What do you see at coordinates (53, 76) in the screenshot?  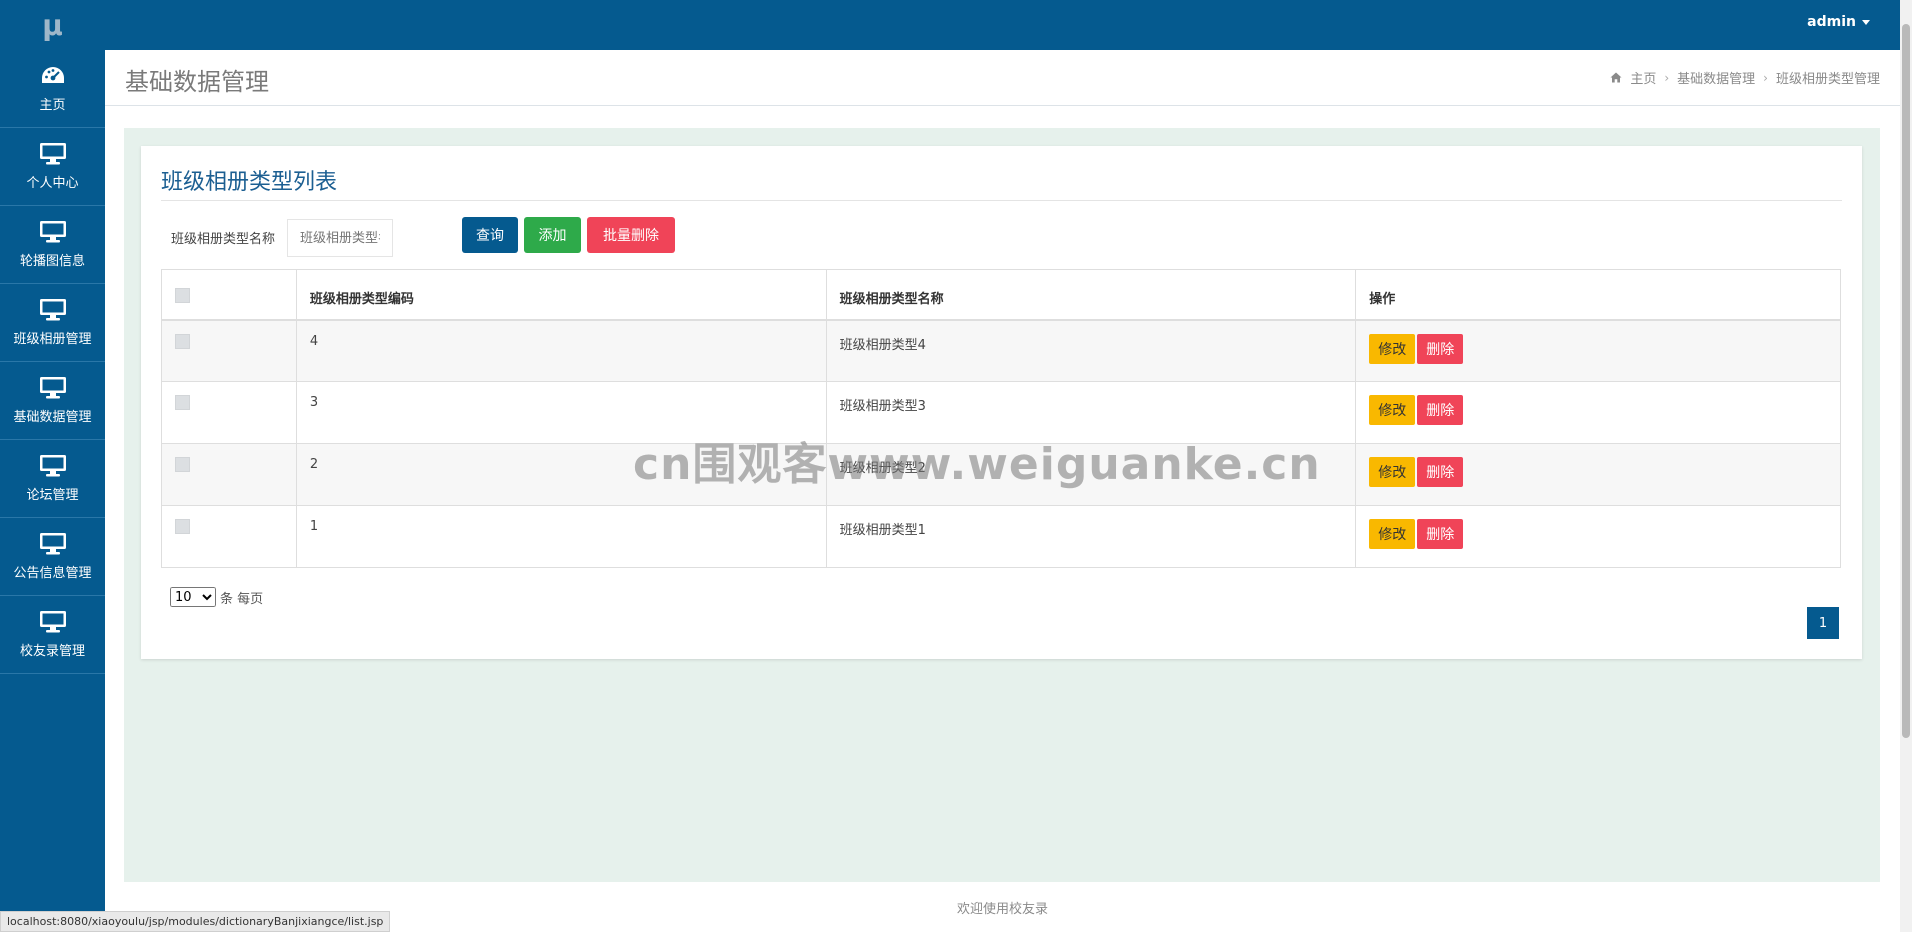 I see `dashboard-icon` at bounding box center [53, 76].